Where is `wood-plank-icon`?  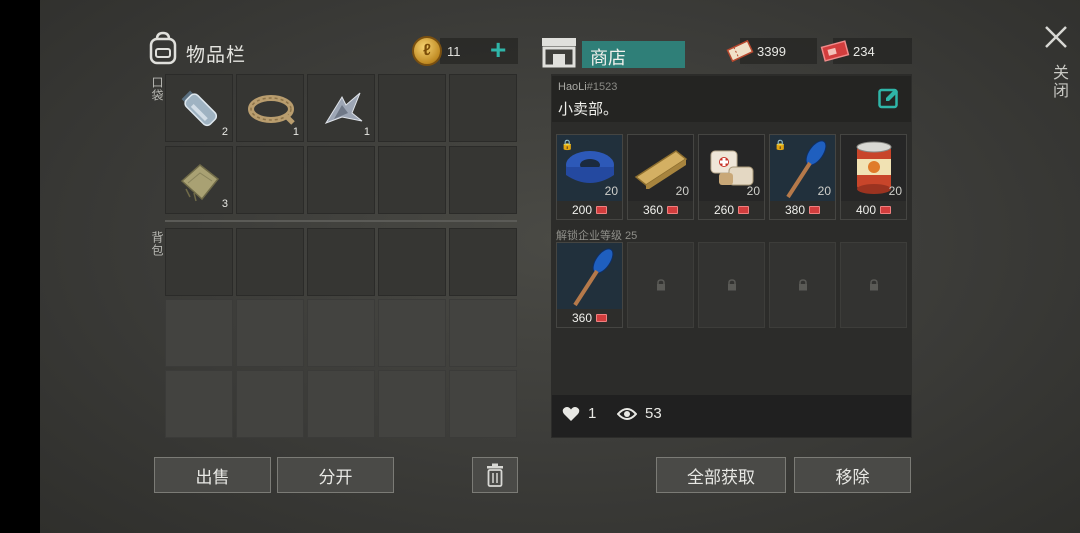
wood-plank-icon is located at coordinates (661, 169).